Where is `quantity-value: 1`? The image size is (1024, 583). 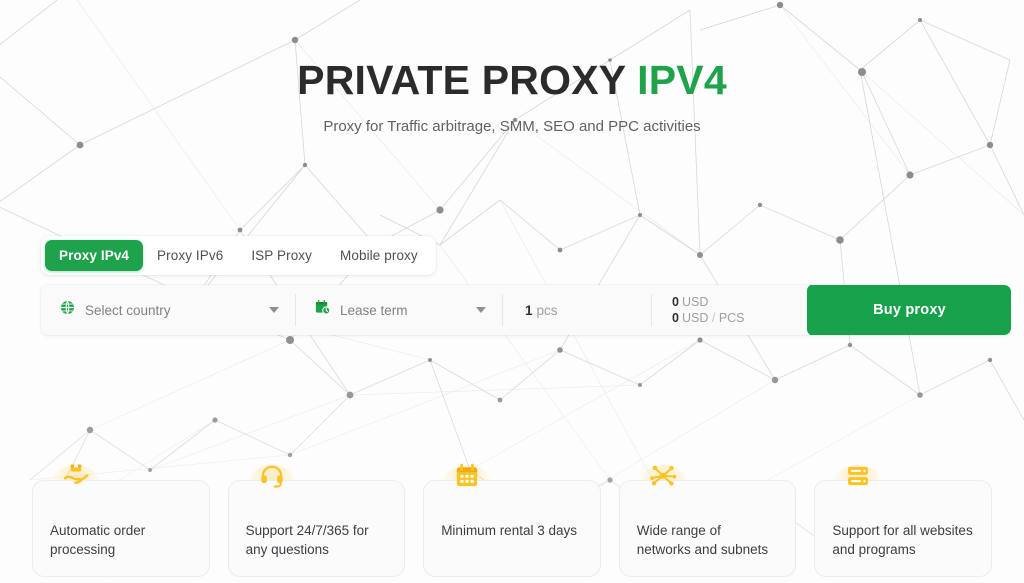
quantity-value: 1 is located at coordinates (529, 310).